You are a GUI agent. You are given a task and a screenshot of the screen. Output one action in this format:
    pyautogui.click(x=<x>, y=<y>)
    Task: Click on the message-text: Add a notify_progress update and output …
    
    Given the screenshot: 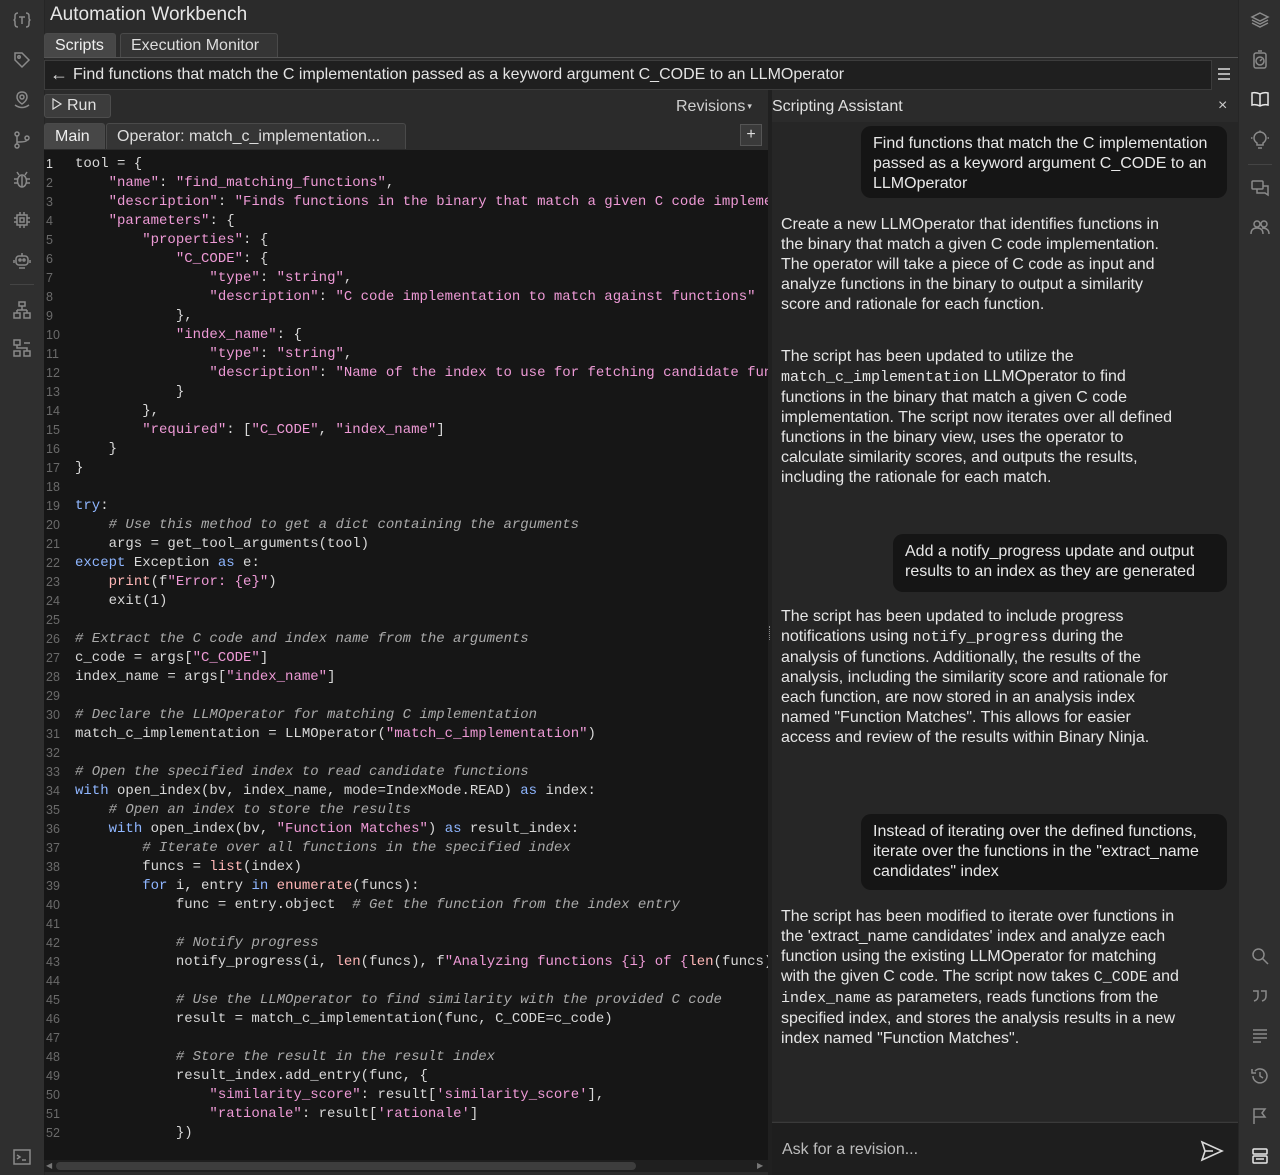 What is the action you would take?
    pyautogui.click(x=1050, y=561)
    